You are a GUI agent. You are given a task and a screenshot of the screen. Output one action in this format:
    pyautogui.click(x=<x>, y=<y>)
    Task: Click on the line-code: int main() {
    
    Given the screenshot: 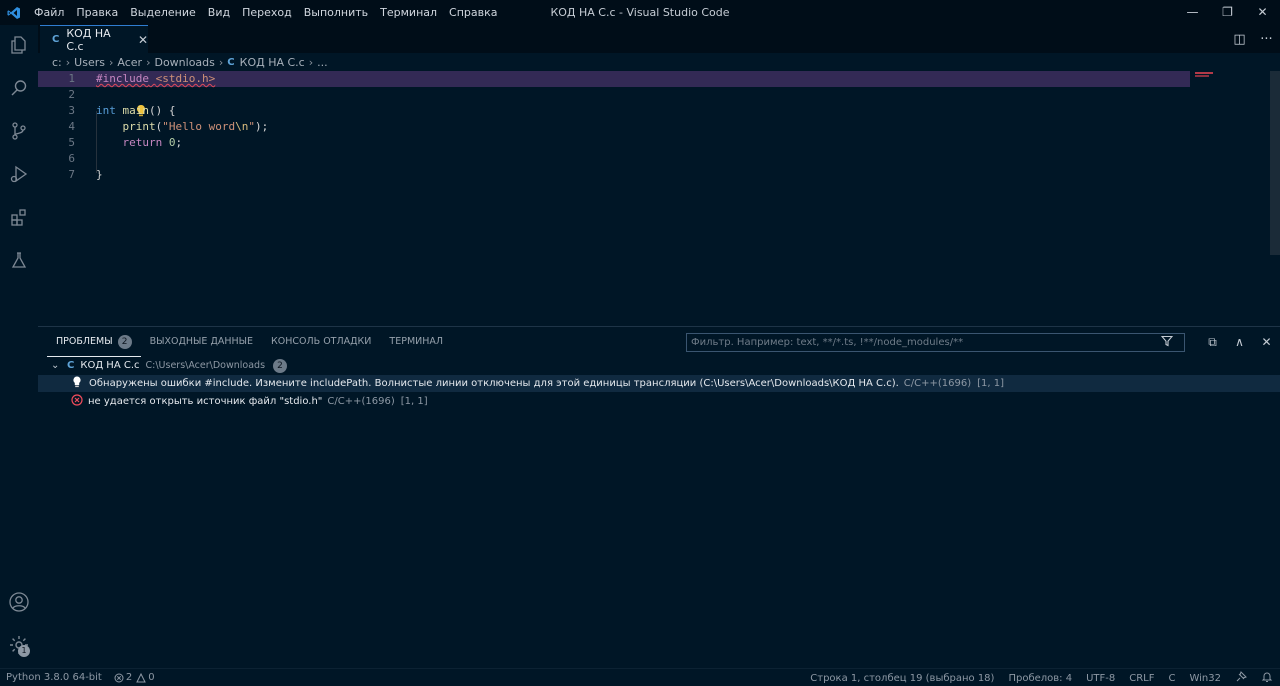 What is the action you would take?
    pyautogui.click(x=136, y=110)
    